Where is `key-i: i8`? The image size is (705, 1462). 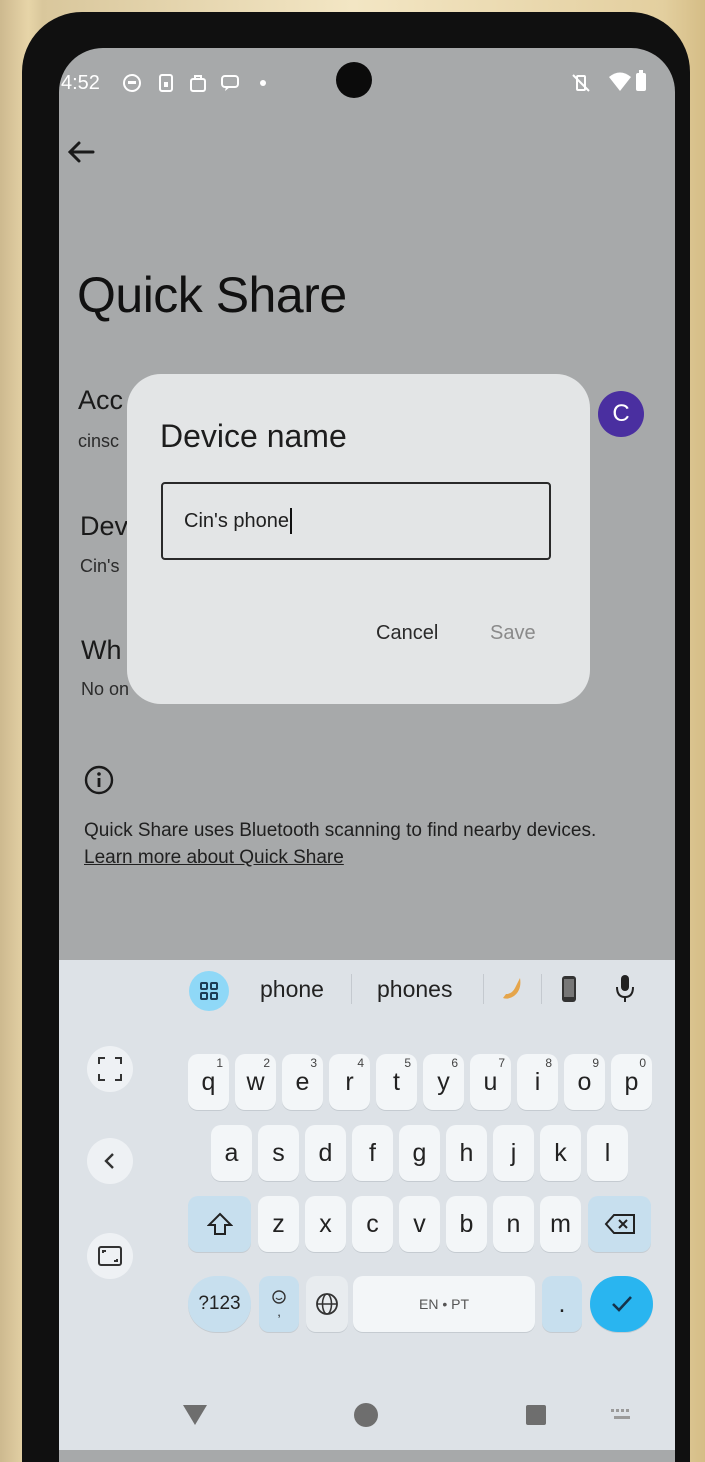 key-i: i8 is located at coordinates (537, 1082).